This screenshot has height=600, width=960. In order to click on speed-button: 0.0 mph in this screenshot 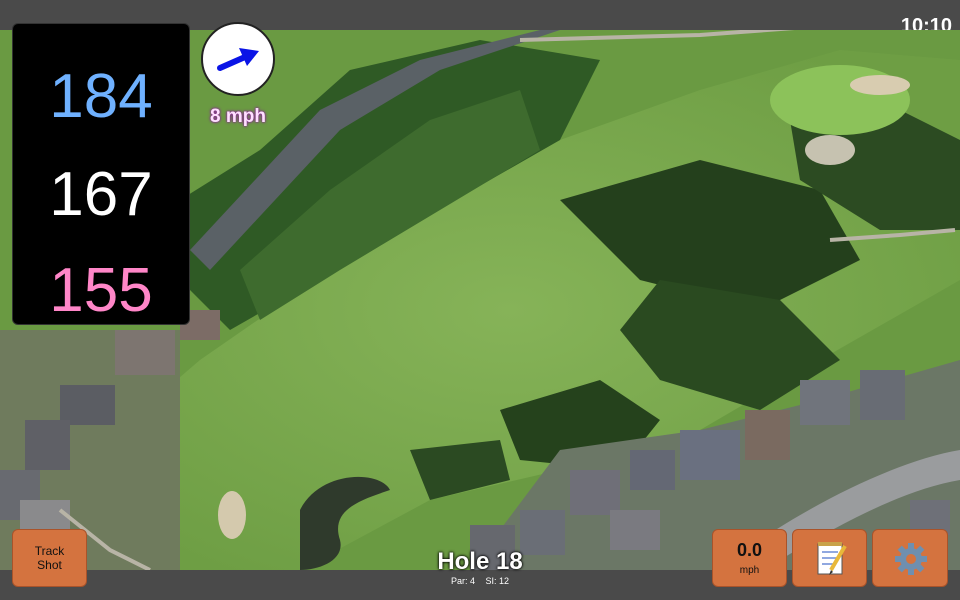, I will do `click(749, 558)`.